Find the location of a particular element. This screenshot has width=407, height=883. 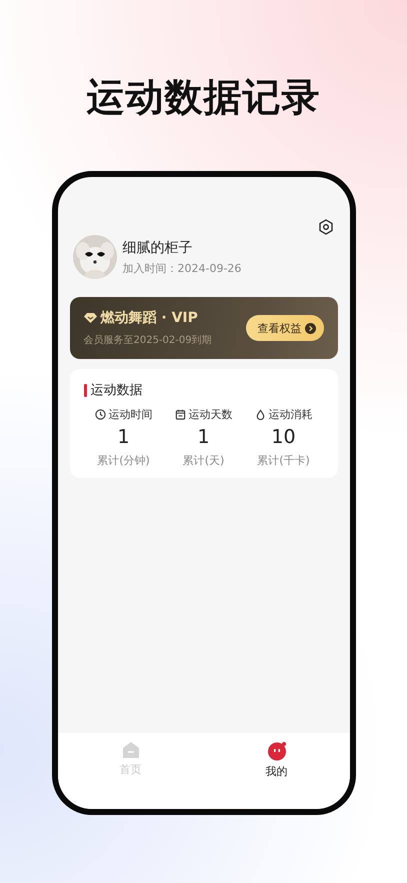

vip-expiry: 会员服务至2025-02-09到期 is located at coordinates (148, 340).